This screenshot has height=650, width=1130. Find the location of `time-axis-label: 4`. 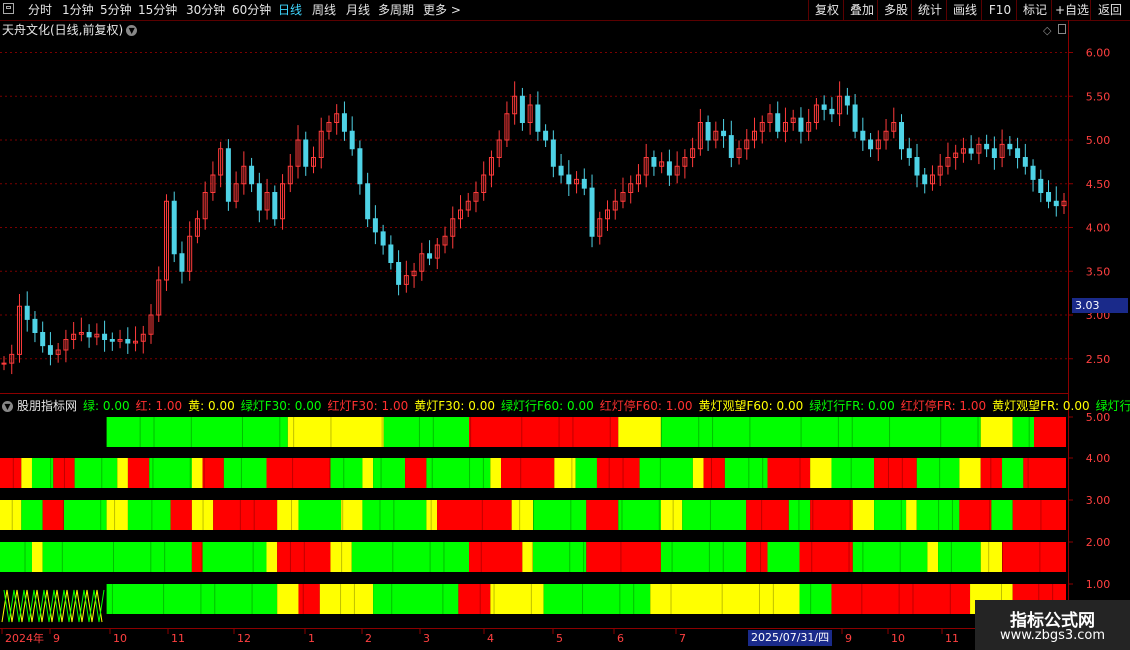

time-axis-label: 4 is located at coordinates (490, 638).